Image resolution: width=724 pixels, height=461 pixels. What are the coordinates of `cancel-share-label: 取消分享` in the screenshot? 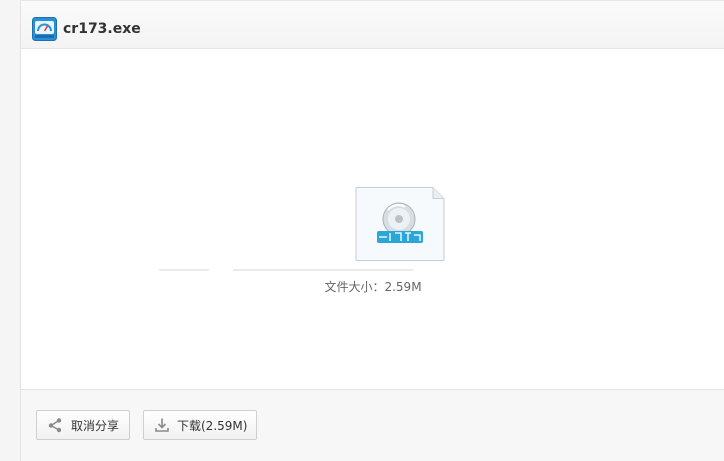 It's located at (95, 426).